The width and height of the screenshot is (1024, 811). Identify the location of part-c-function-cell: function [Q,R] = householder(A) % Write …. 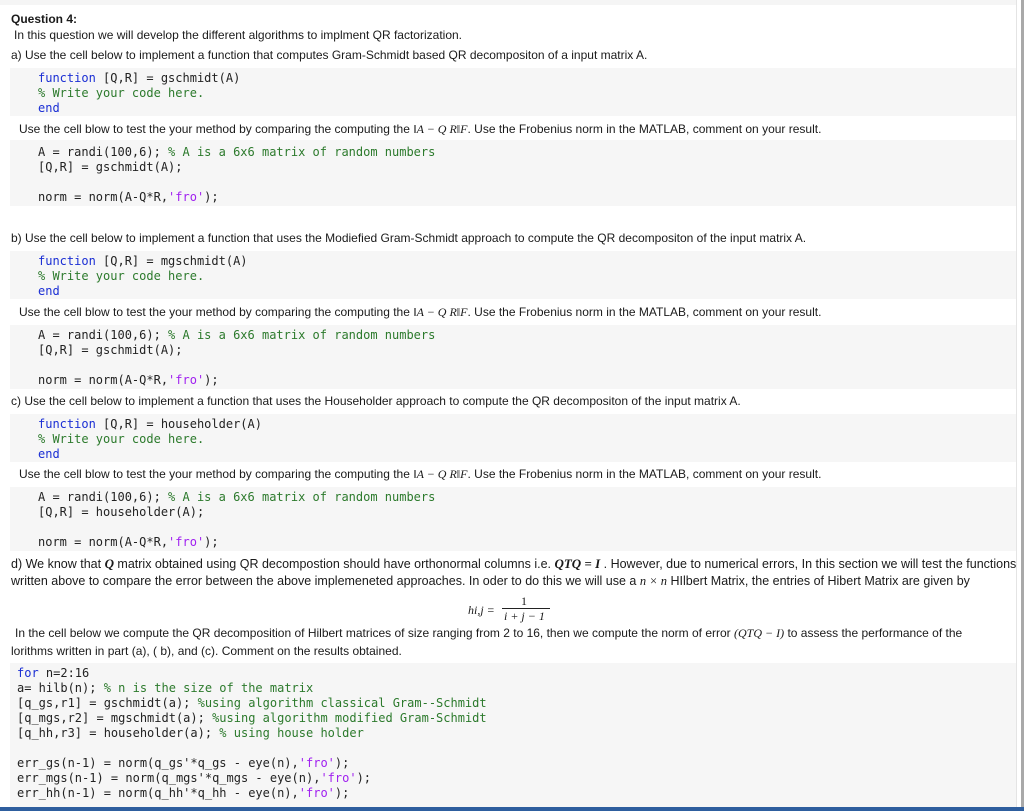
(513, 438).